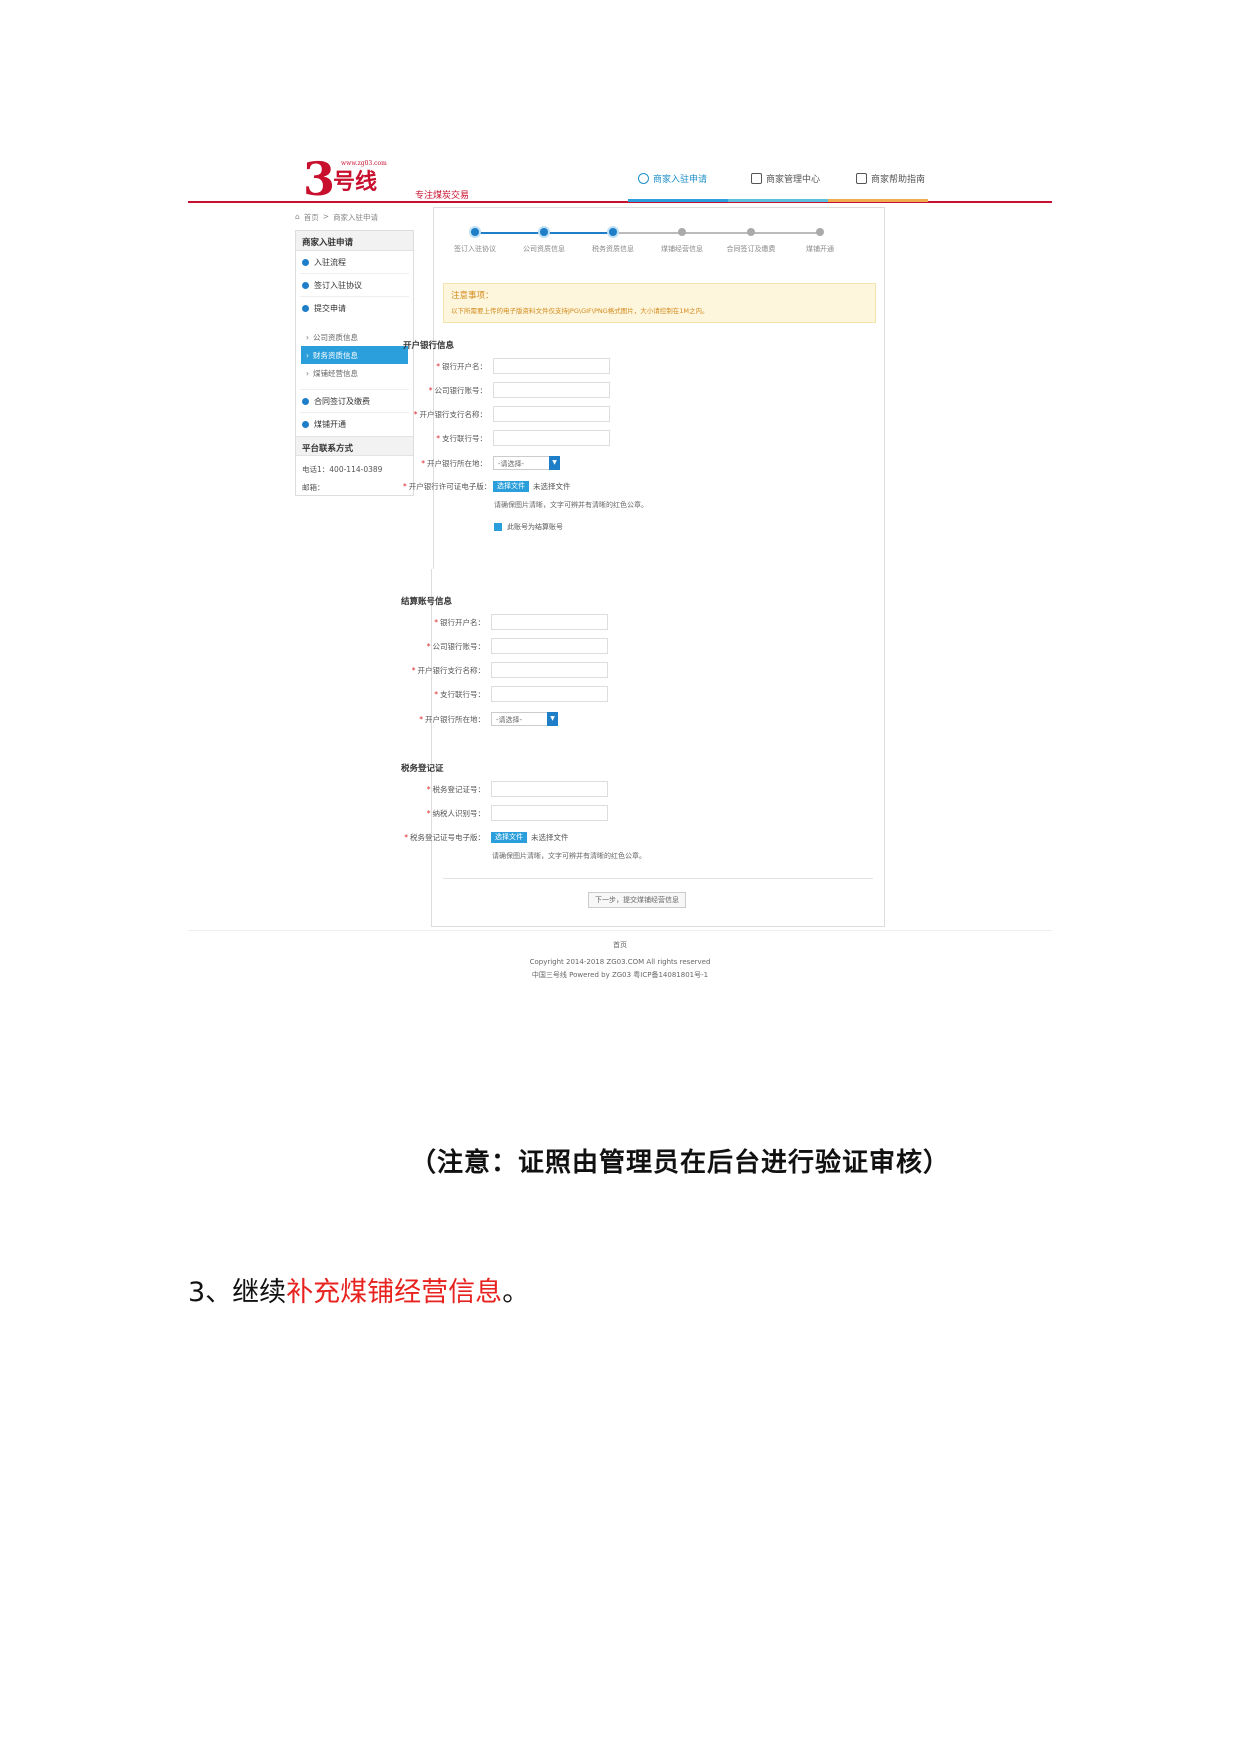  What do you see at coordinates (481, 463) in the screenshot?
I see `bank-region-row: * 开户银行所在地： -请选择- ▼` at bounding box center [481, 463].